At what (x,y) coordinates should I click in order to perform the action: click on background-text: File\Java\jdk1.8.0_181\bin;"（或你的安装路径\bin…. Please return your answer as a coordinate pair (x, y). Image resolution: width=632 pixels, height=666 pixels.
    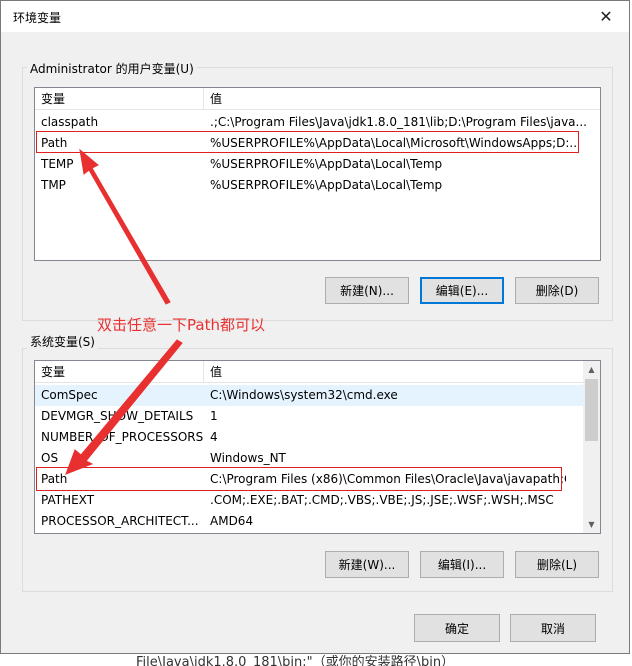
    Looking at the image, I should click on (295, 660).